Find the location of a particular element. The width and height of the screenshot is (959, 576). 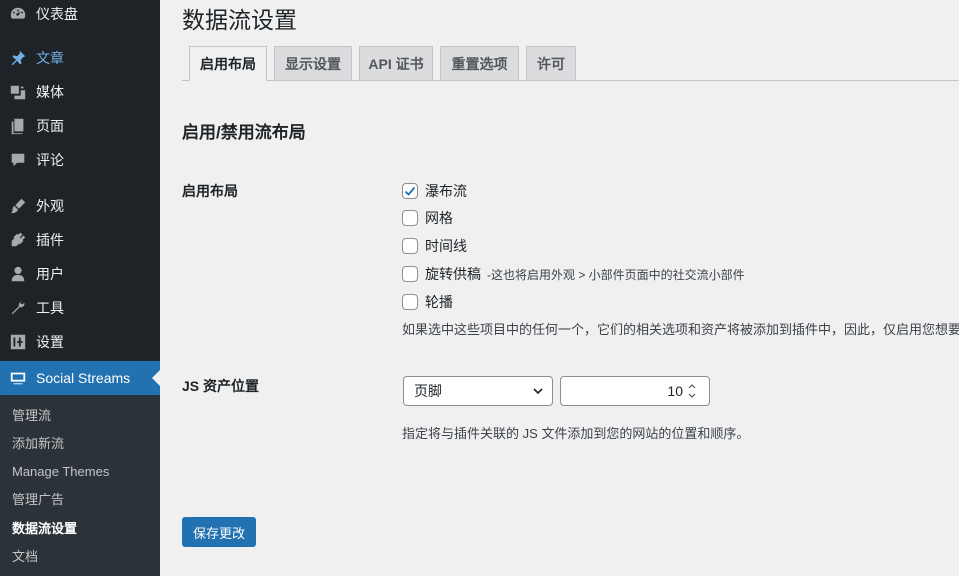

dashboard-icon is located at coordinates (18, 14).